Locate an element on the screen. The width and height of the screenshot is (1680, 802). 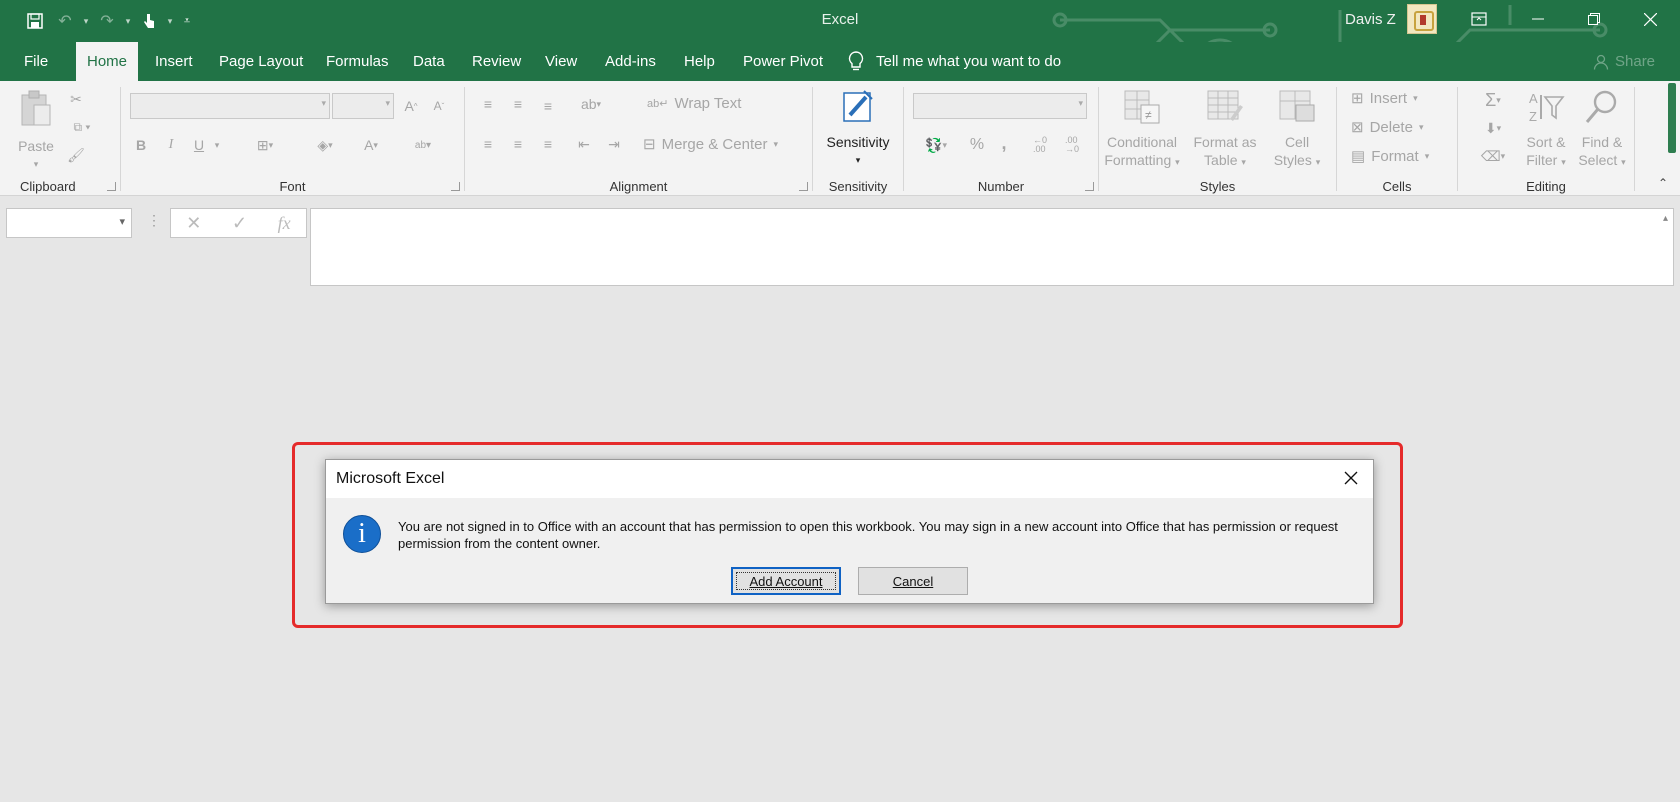
tab-formulas: Formulas is located at coordinates (357, 61).